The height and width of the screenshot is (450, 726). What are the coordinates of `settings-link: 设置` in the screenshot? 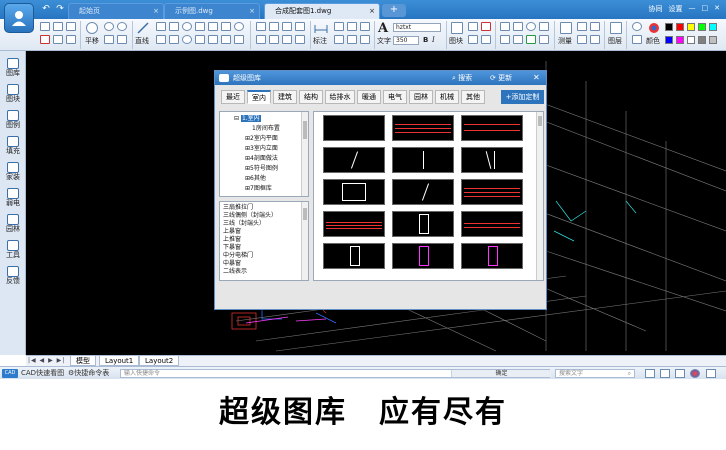 It's located at (676, 9).